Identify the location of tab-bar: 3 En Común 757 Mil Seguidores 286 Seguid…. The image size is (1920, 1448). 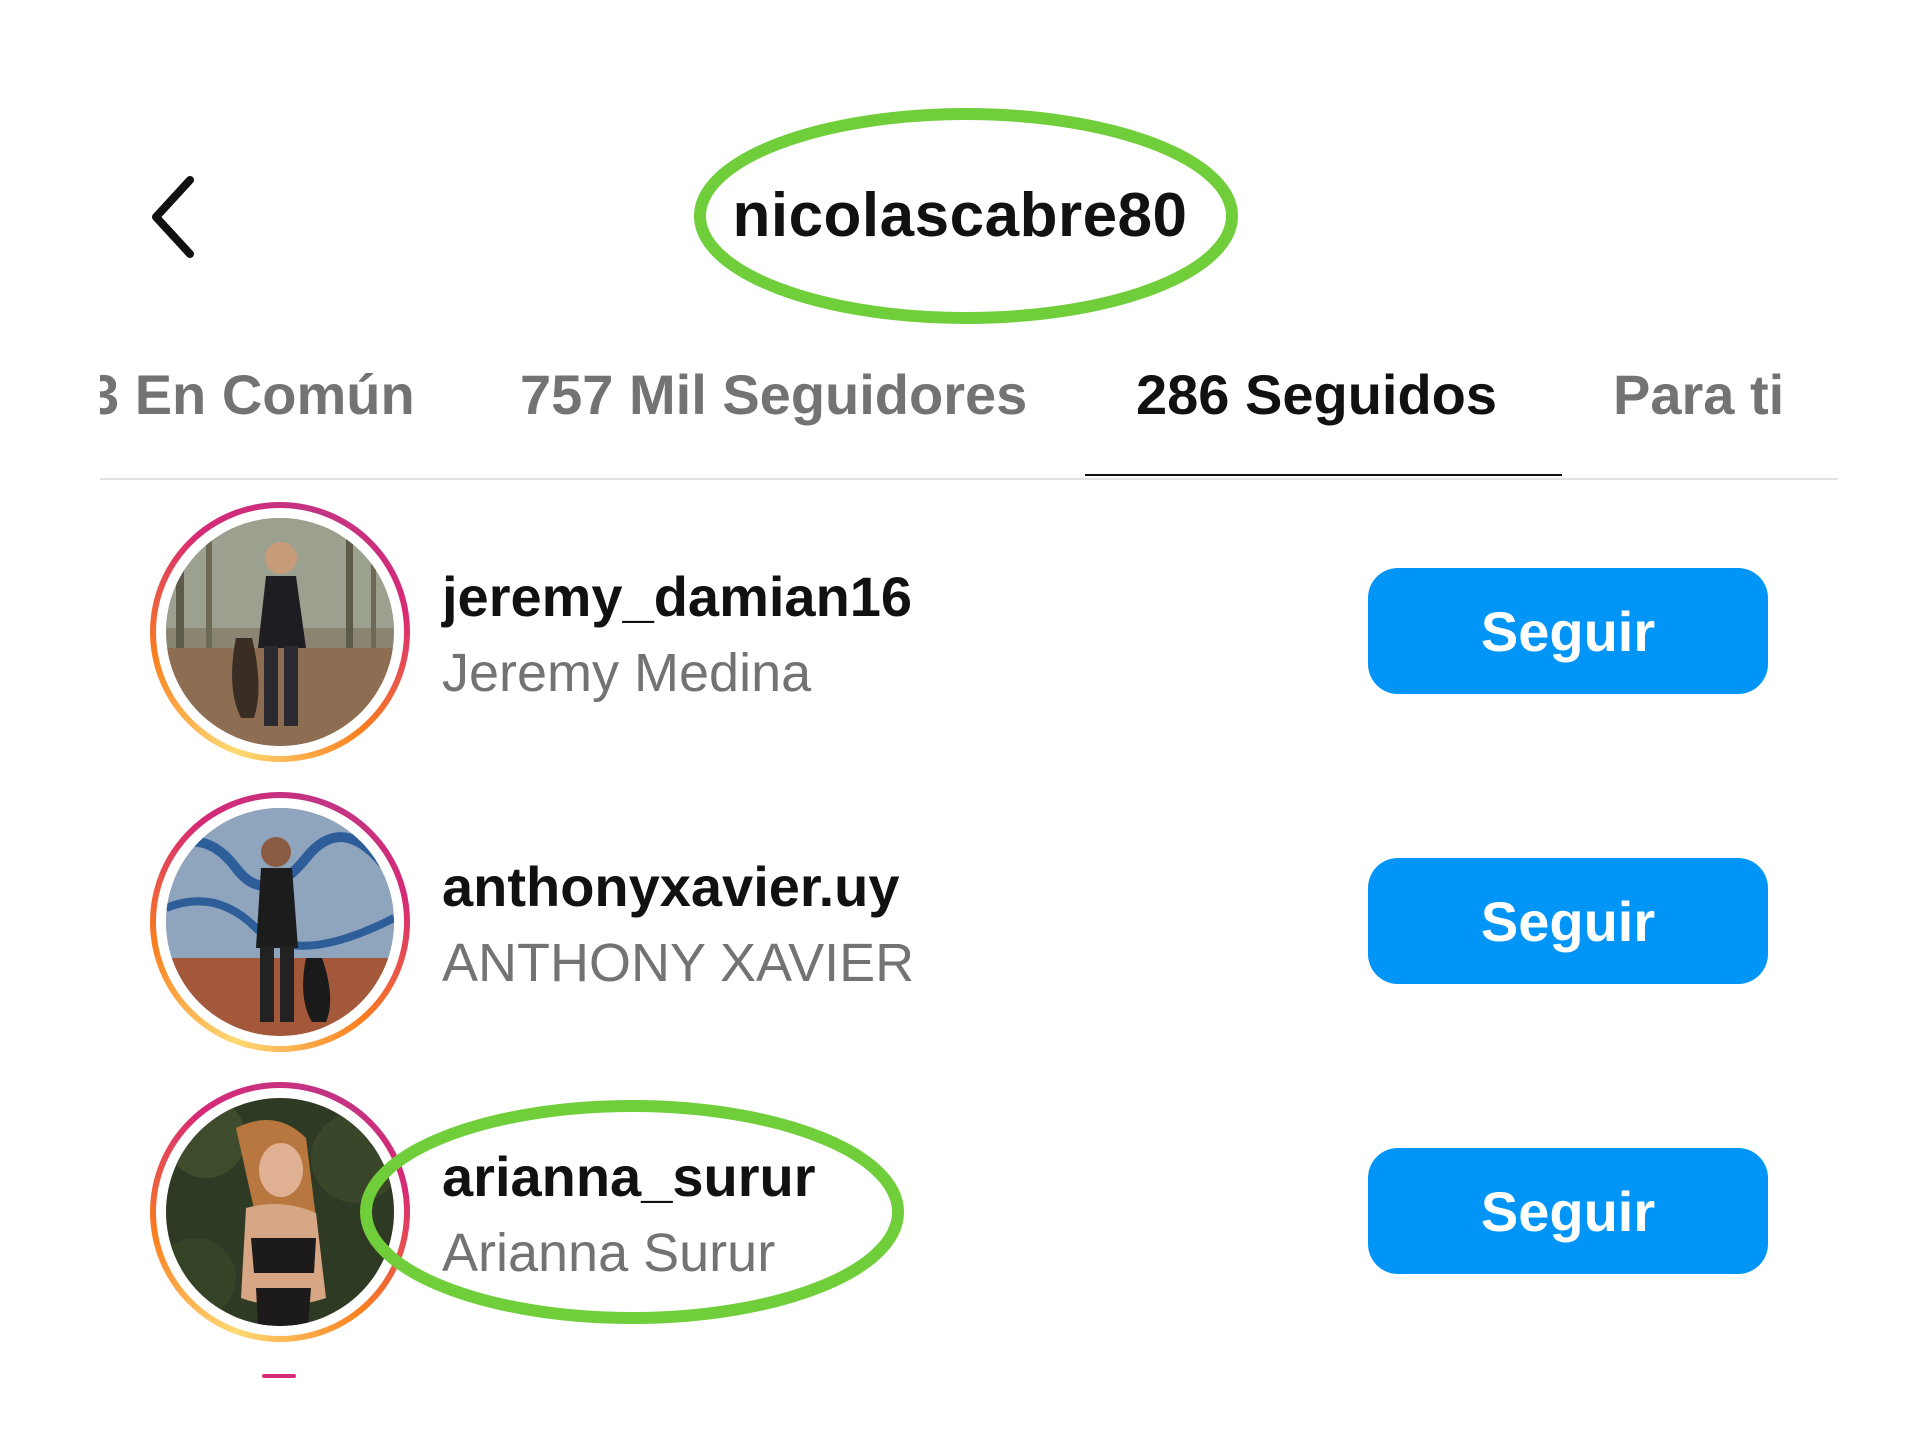
(969, 416).